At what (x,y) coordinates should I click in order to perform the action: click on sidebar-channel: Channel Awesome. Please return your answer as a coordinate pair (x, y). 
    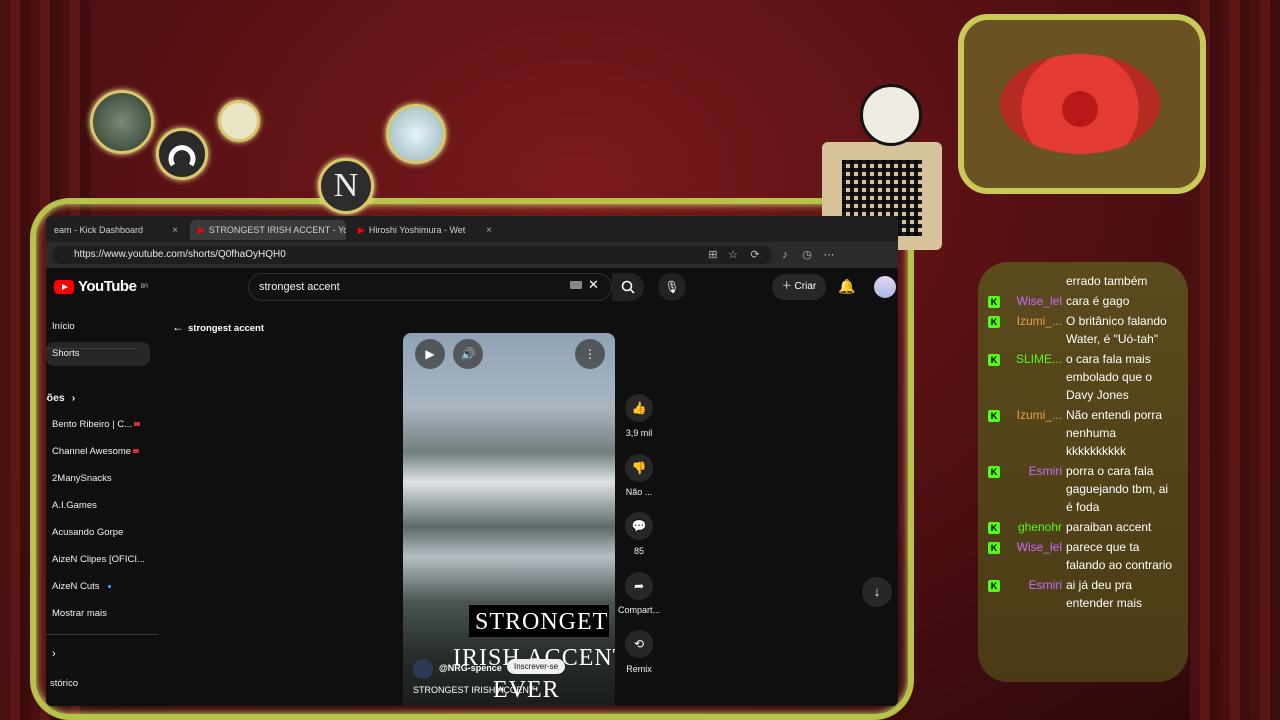
    Looking at the image, I should click on (101, 452).